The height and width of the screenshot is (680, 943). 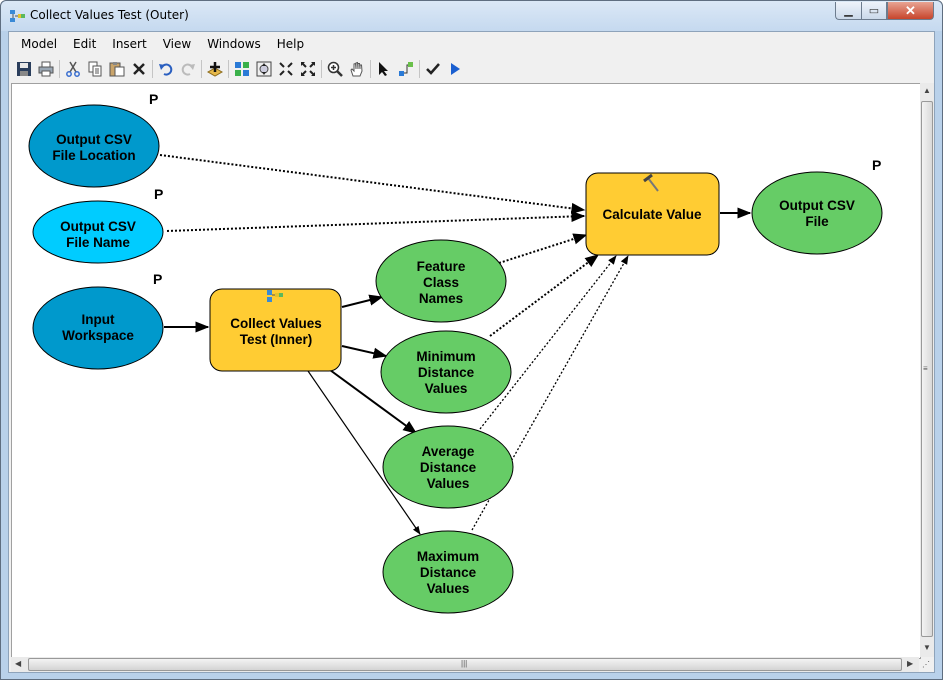 What do you see at coordinates (448, 556) in the screenshot?
I see `node-label: Maximum` at bounding box center [448, 556].